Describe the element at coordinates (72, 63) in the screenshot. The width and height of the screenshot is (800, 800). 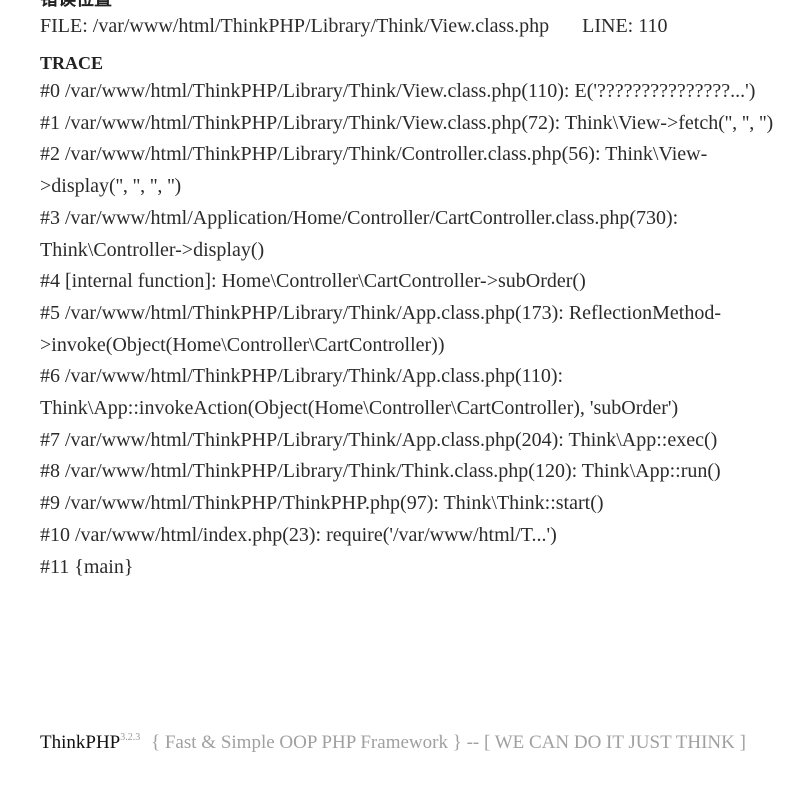
I see `trace-title: TRACE` at that location.